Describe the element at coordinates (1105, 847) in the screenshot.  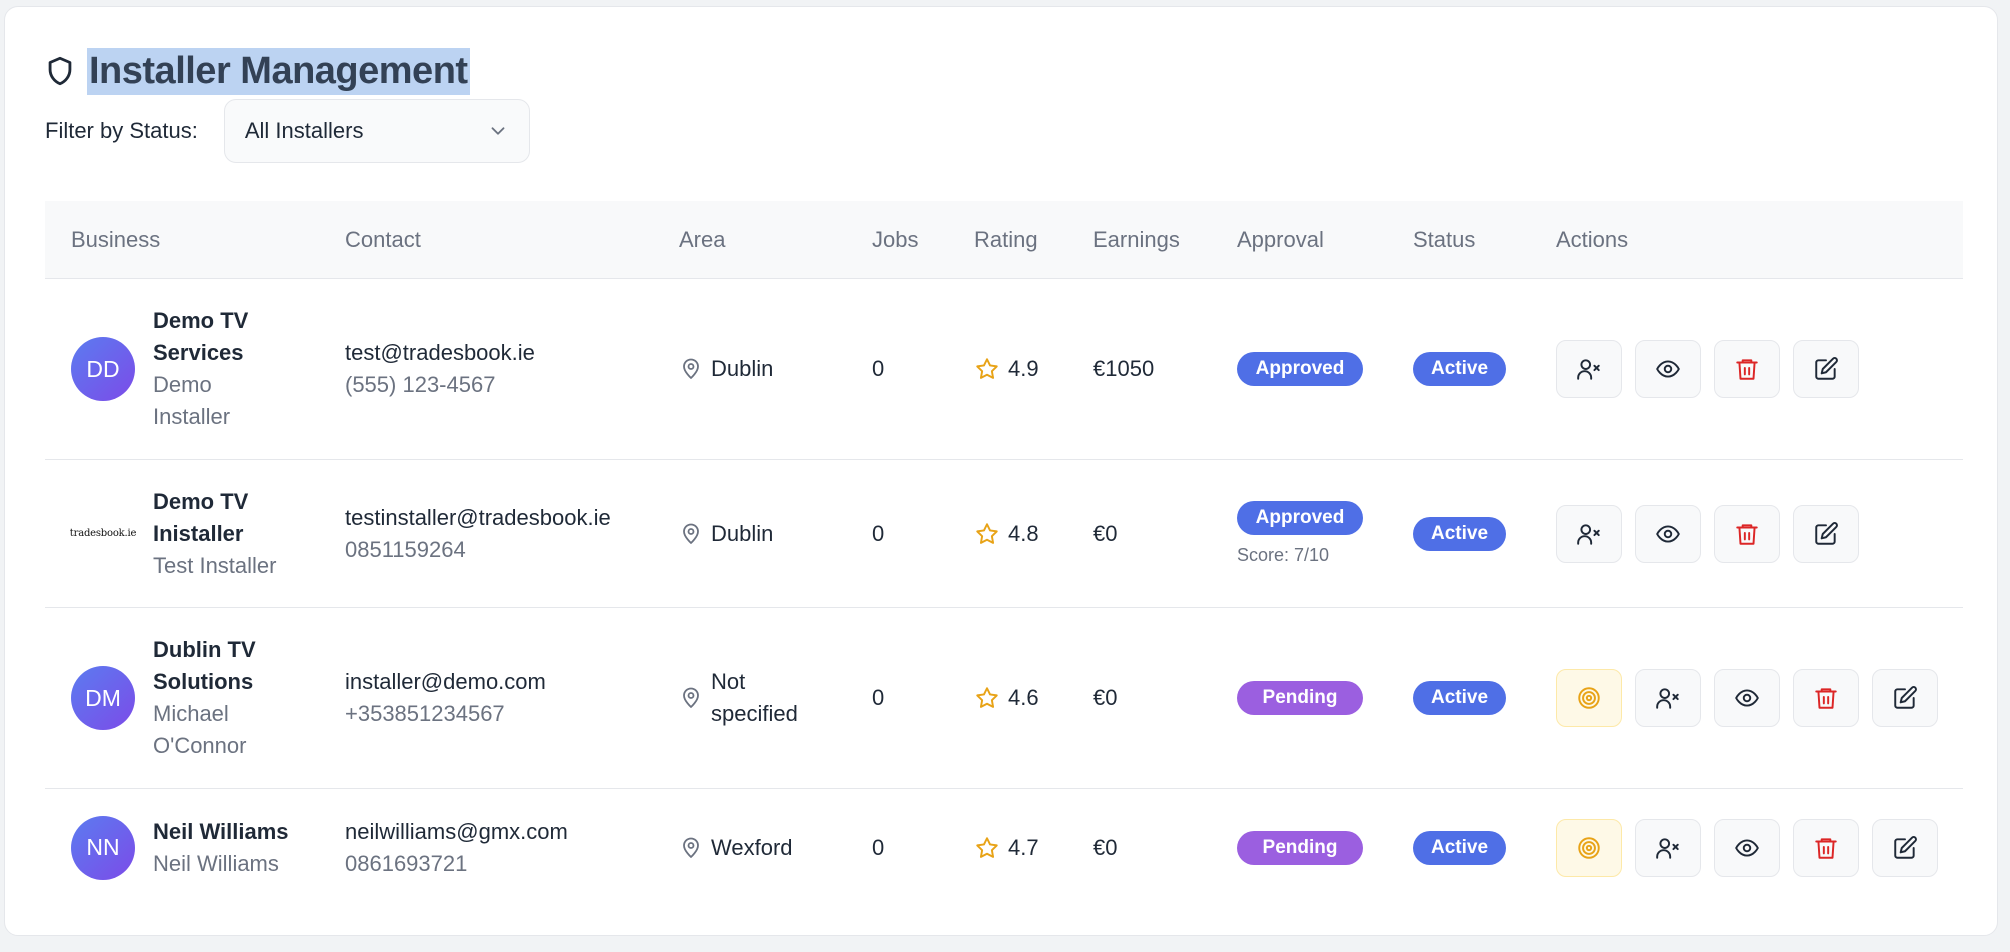
I see `earnings-value: €0` at that location.